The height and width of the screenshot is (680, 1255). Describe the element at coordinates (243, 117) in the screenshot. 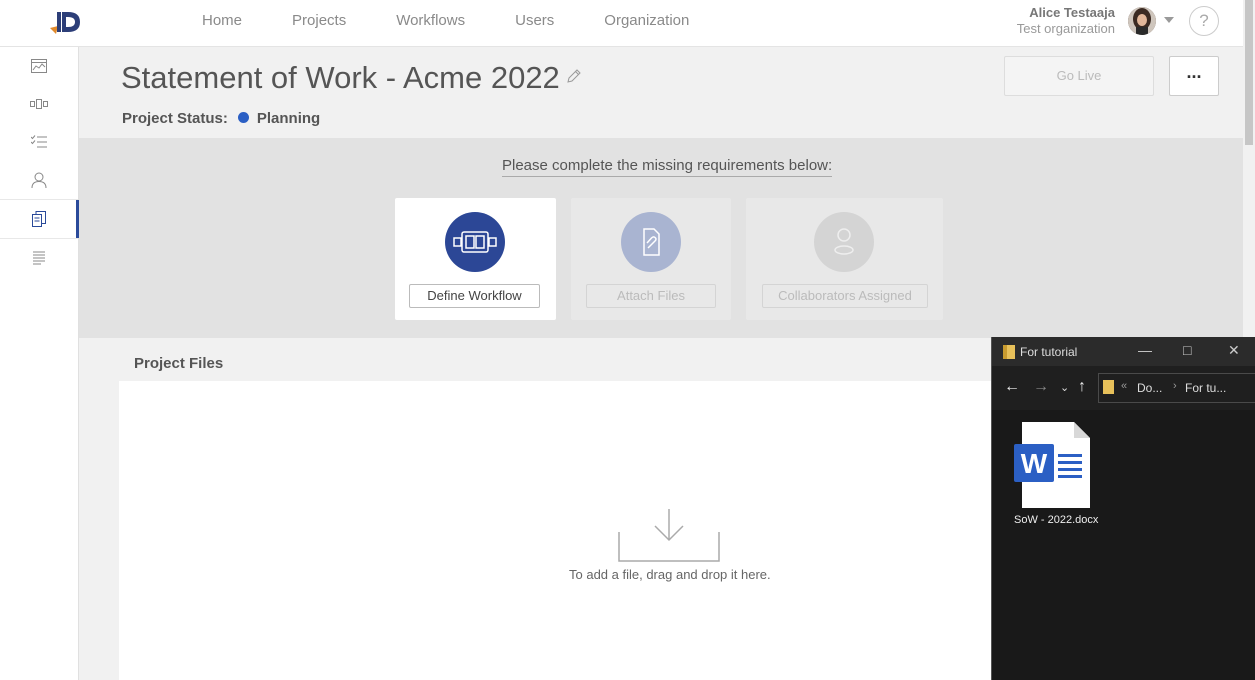

I see `status-dot` at that location.